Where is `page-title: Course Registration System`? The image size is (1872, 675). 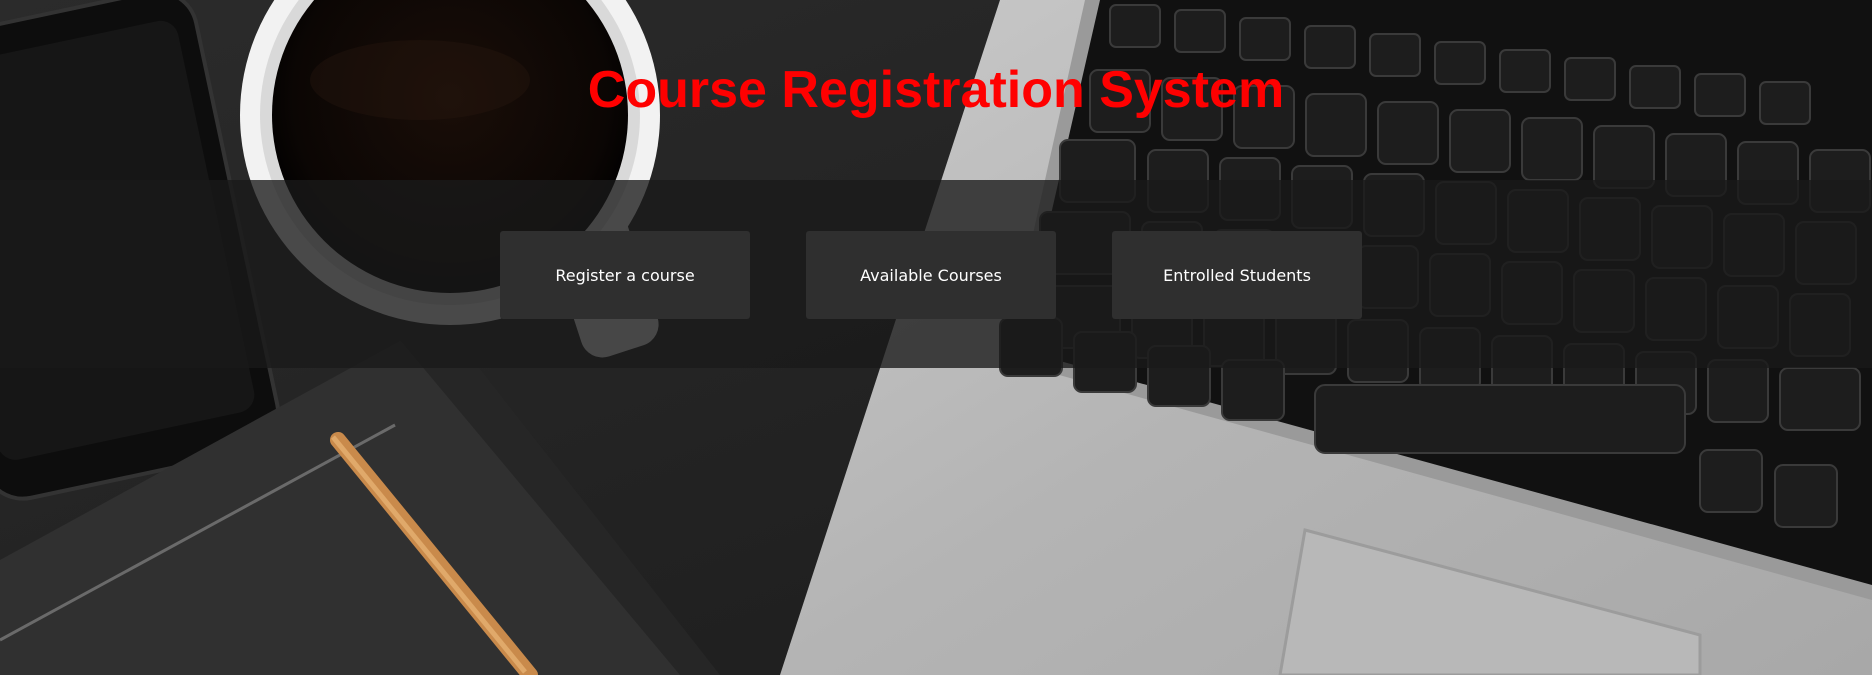 page-title: Course Registration System is located at coordinates (936, 90).